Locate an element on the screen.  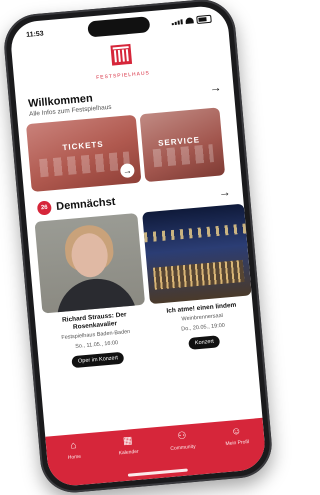
calendar-icon: ▦ is located at coordinates (127, 441).